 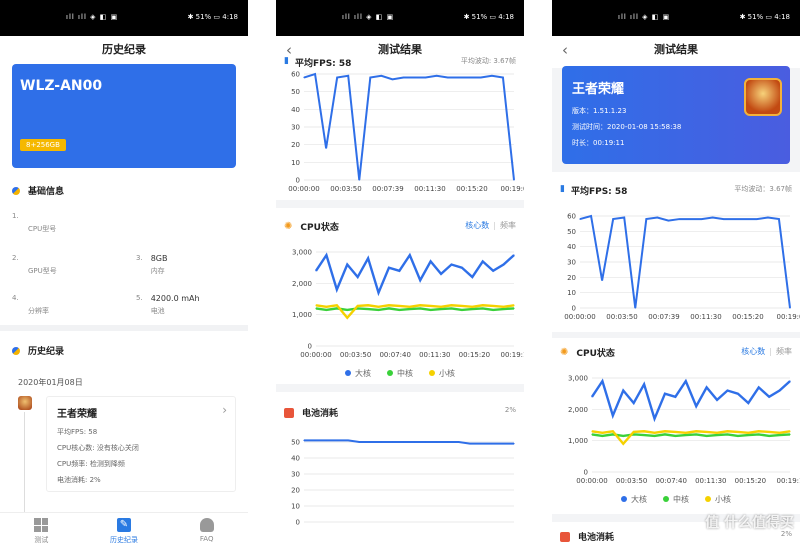 What do you see at coordinates (16, 190) in the screenshot?
I see `section-dot-icon` at bounding box center [16, 190].